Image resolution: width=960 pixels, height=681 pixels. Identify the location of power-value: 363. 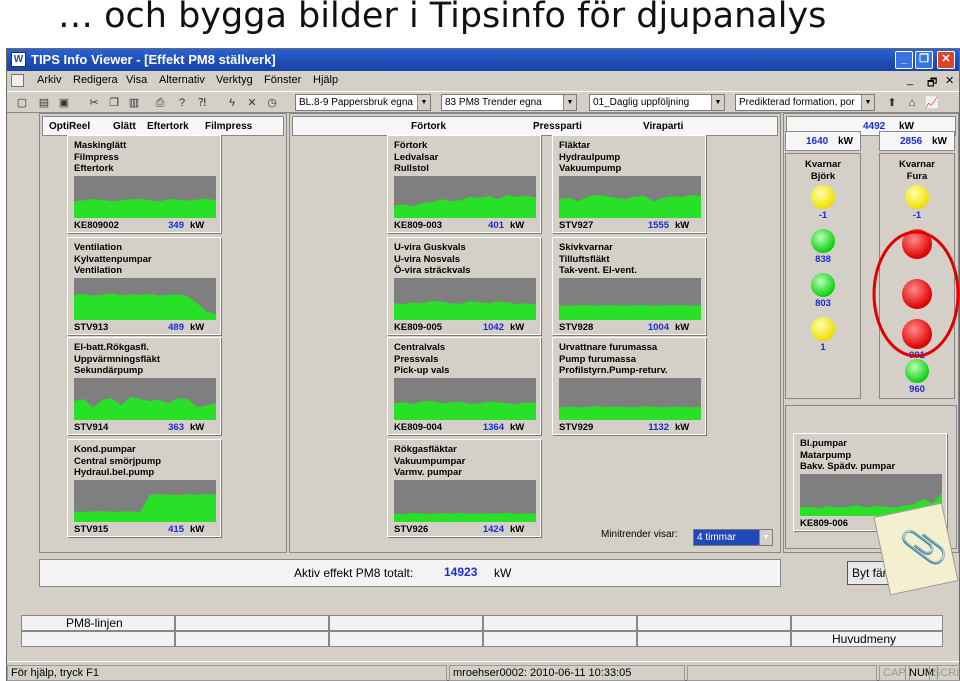
(176, 427).